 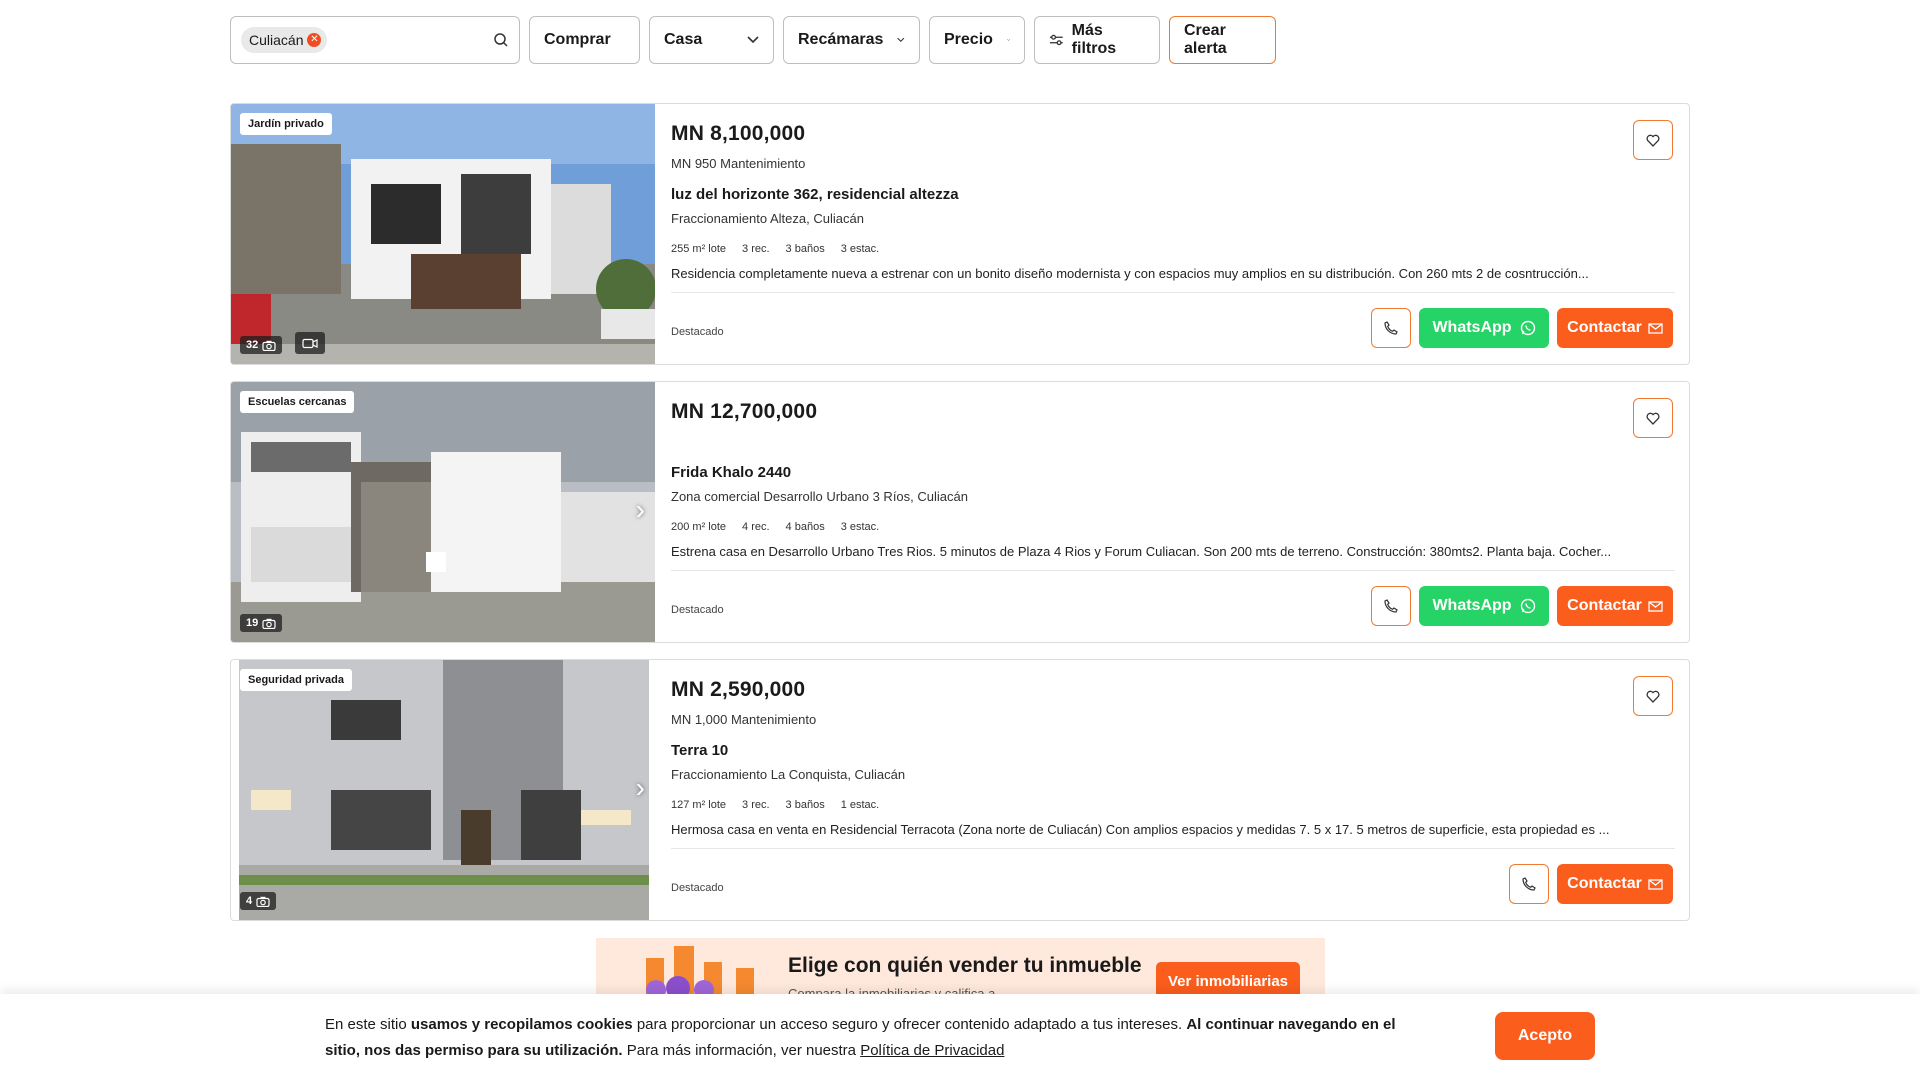 I want to click on accept-cookies-button: Acepto, so click(x=1545, y=1036).